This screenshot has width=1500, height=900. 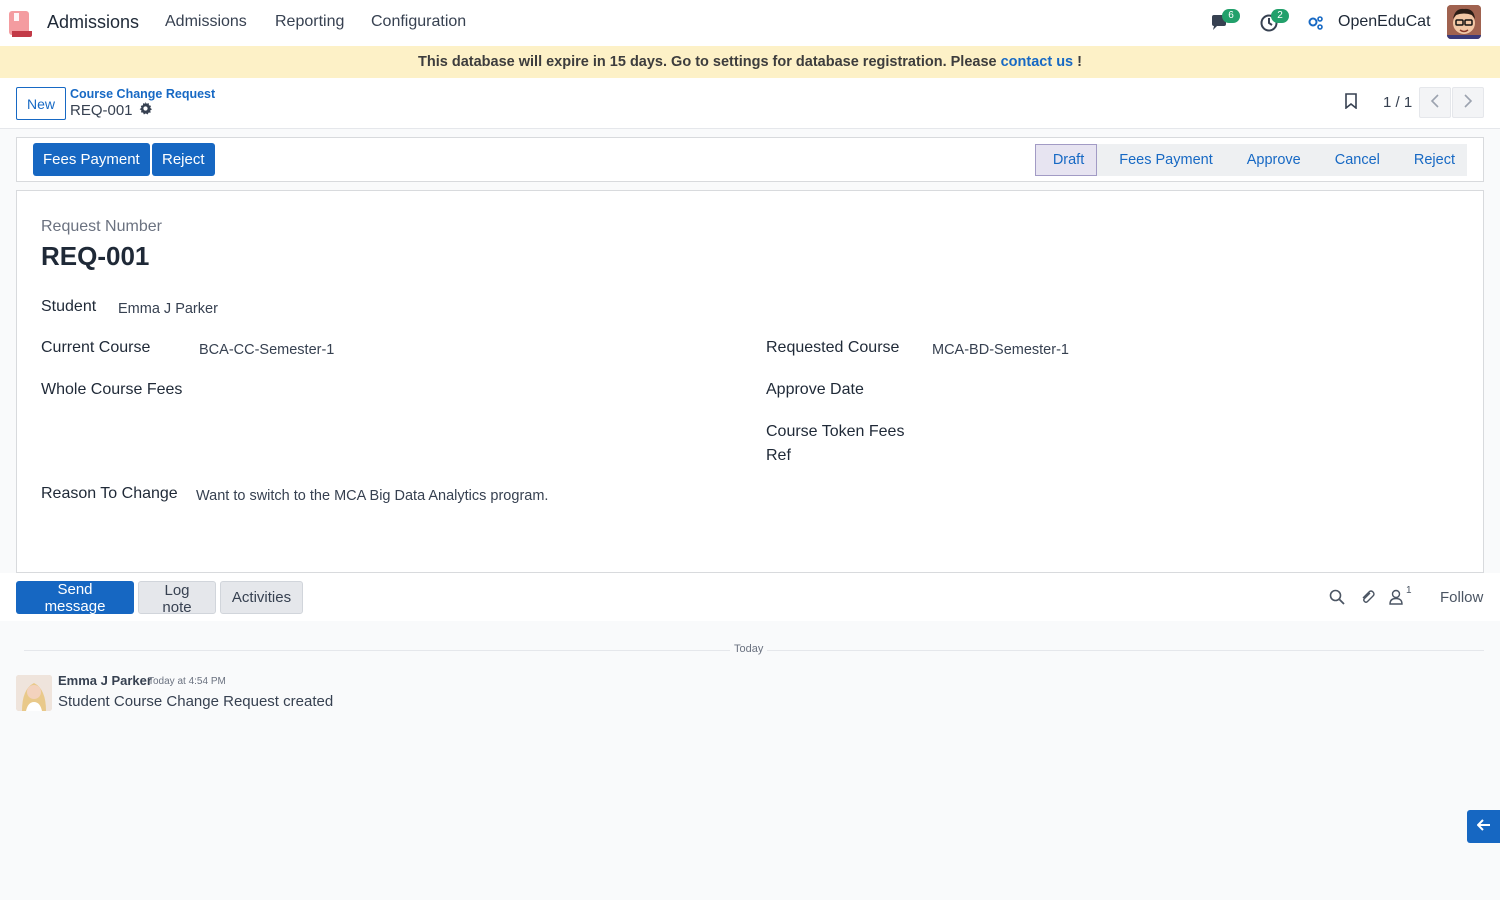 What do you see at coordinates (1464, 22) in the screenshot?
I see `user-avatar` at bounding box center [1464, 22].